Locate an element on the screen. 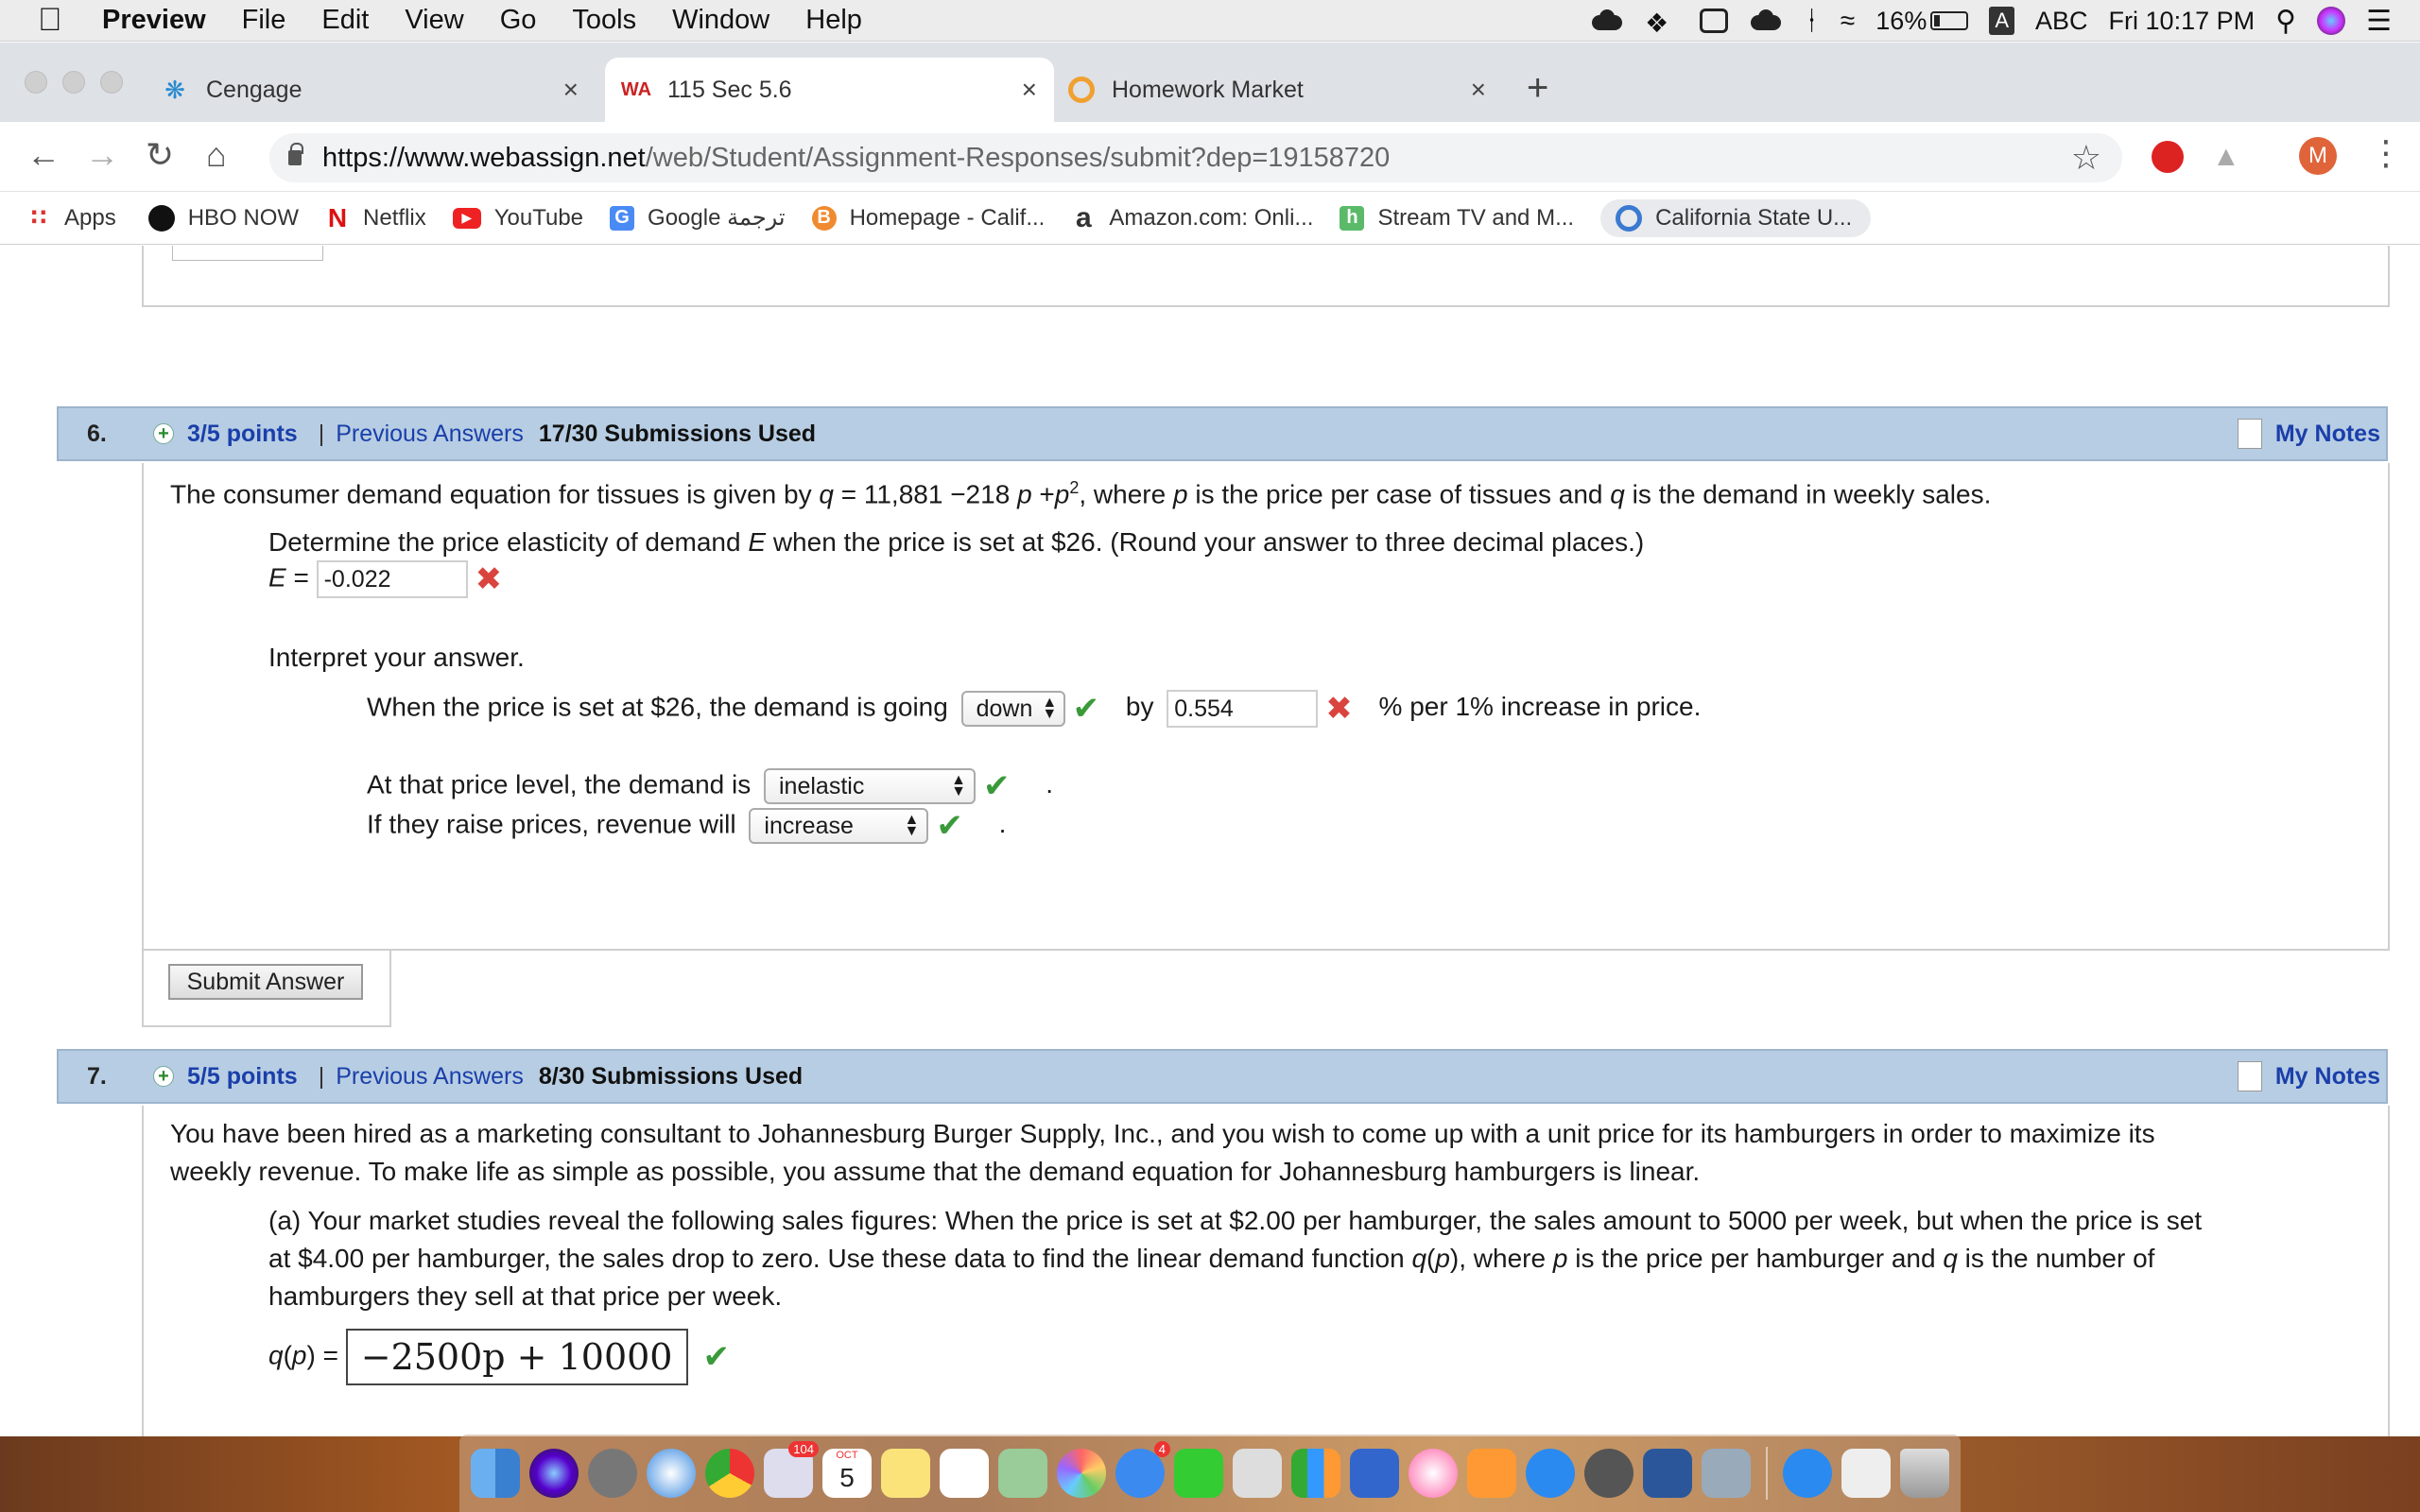  menu-file: File is located at coordinates (264, 20).